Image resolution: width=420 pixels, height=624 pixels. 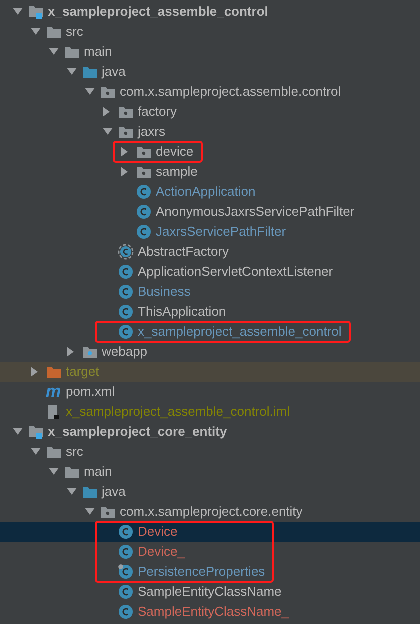 I want to click on web-folder-icon, so click(x=90, y=352).